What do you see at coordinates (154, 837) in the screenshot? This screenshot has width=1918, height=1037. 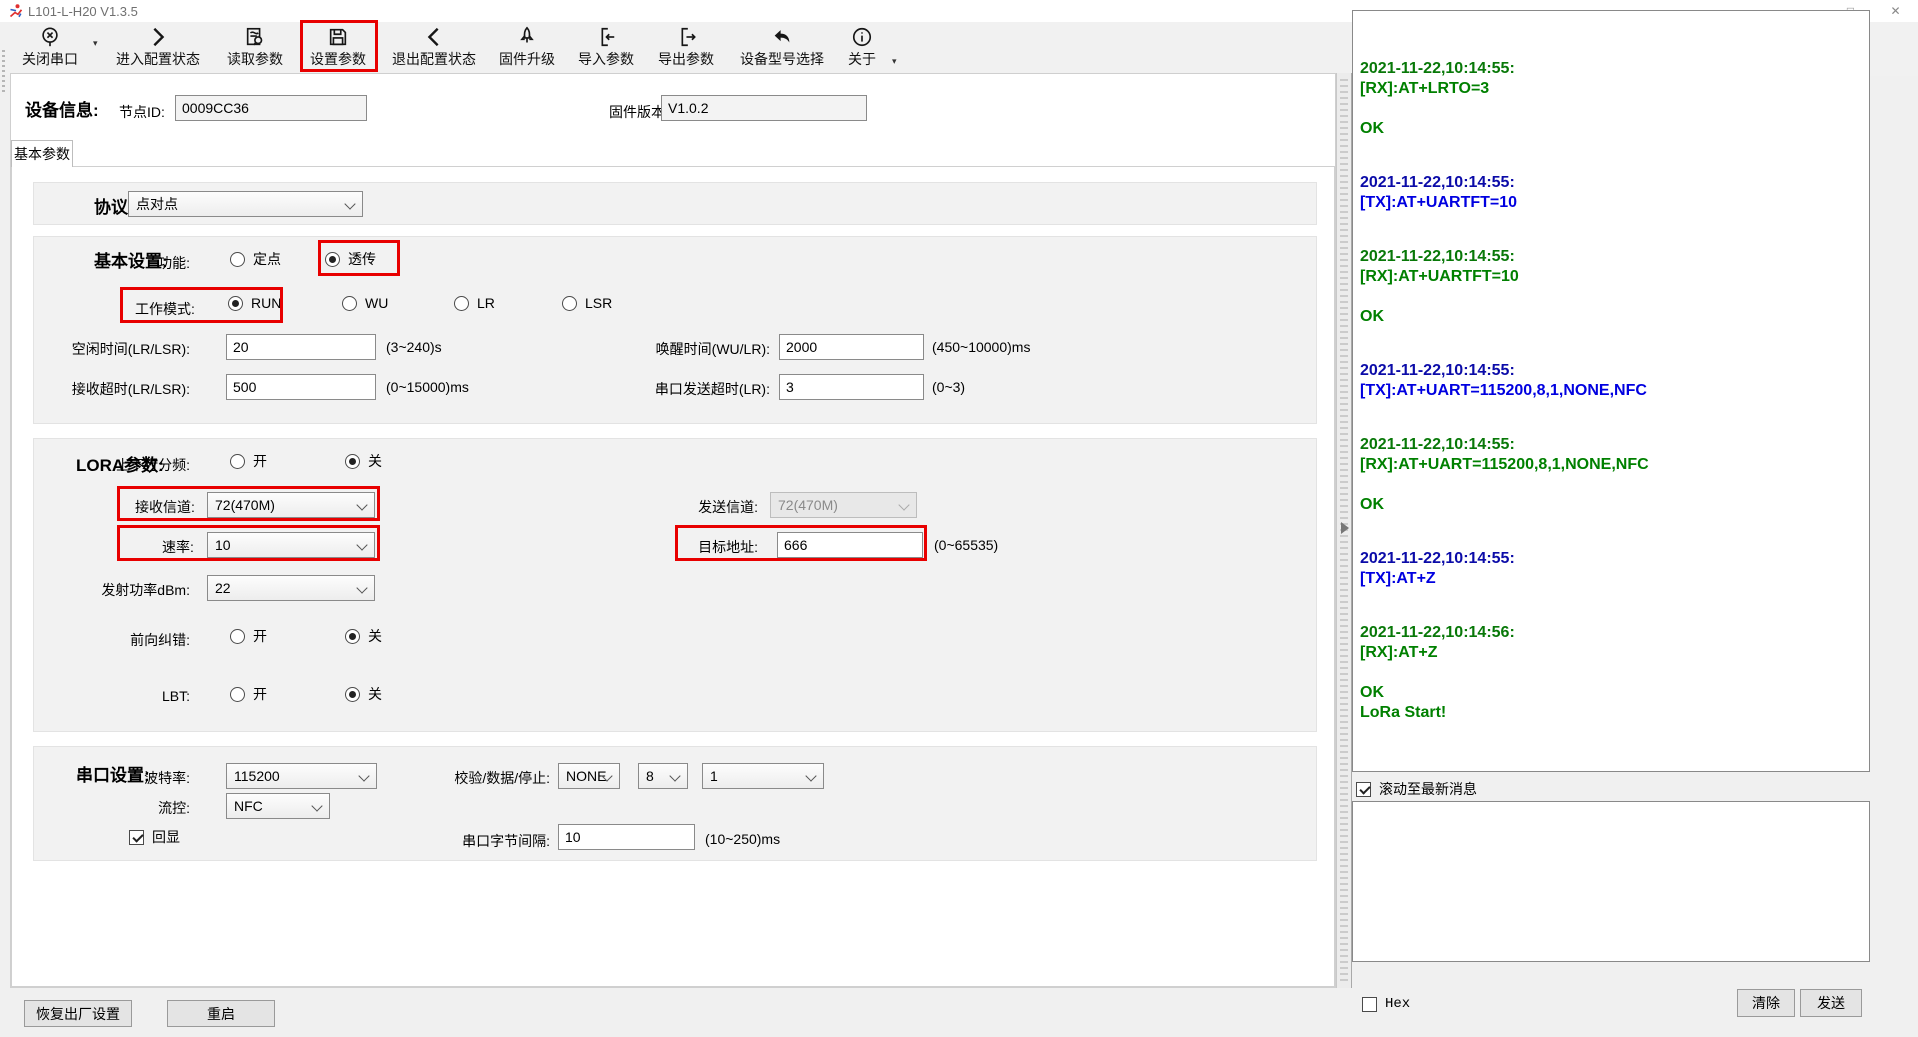 I see `echo-checkbox: 回显` at bounding box center [154, 837].